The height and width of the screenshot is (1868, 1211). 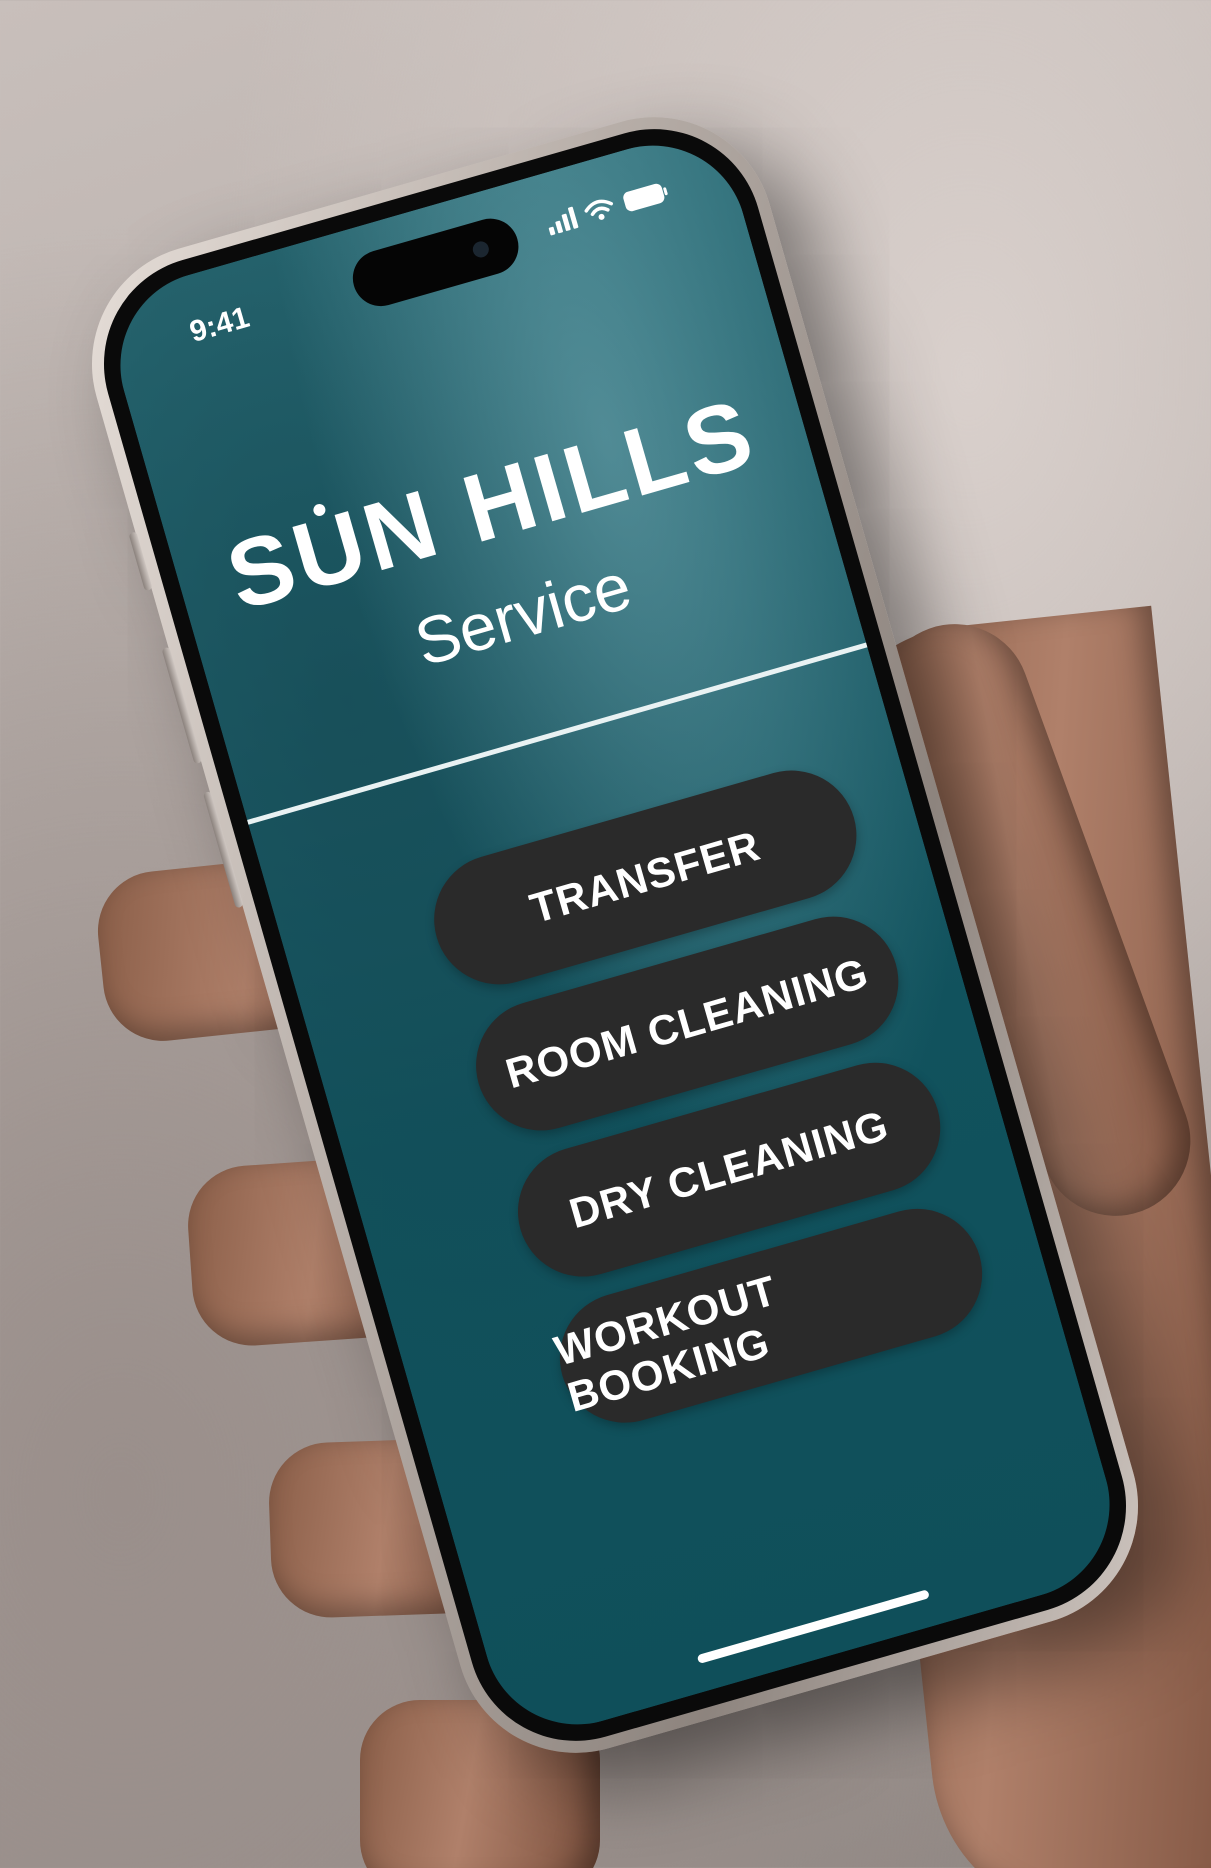 I want to click on front-camera, so click(x=480, y=249).